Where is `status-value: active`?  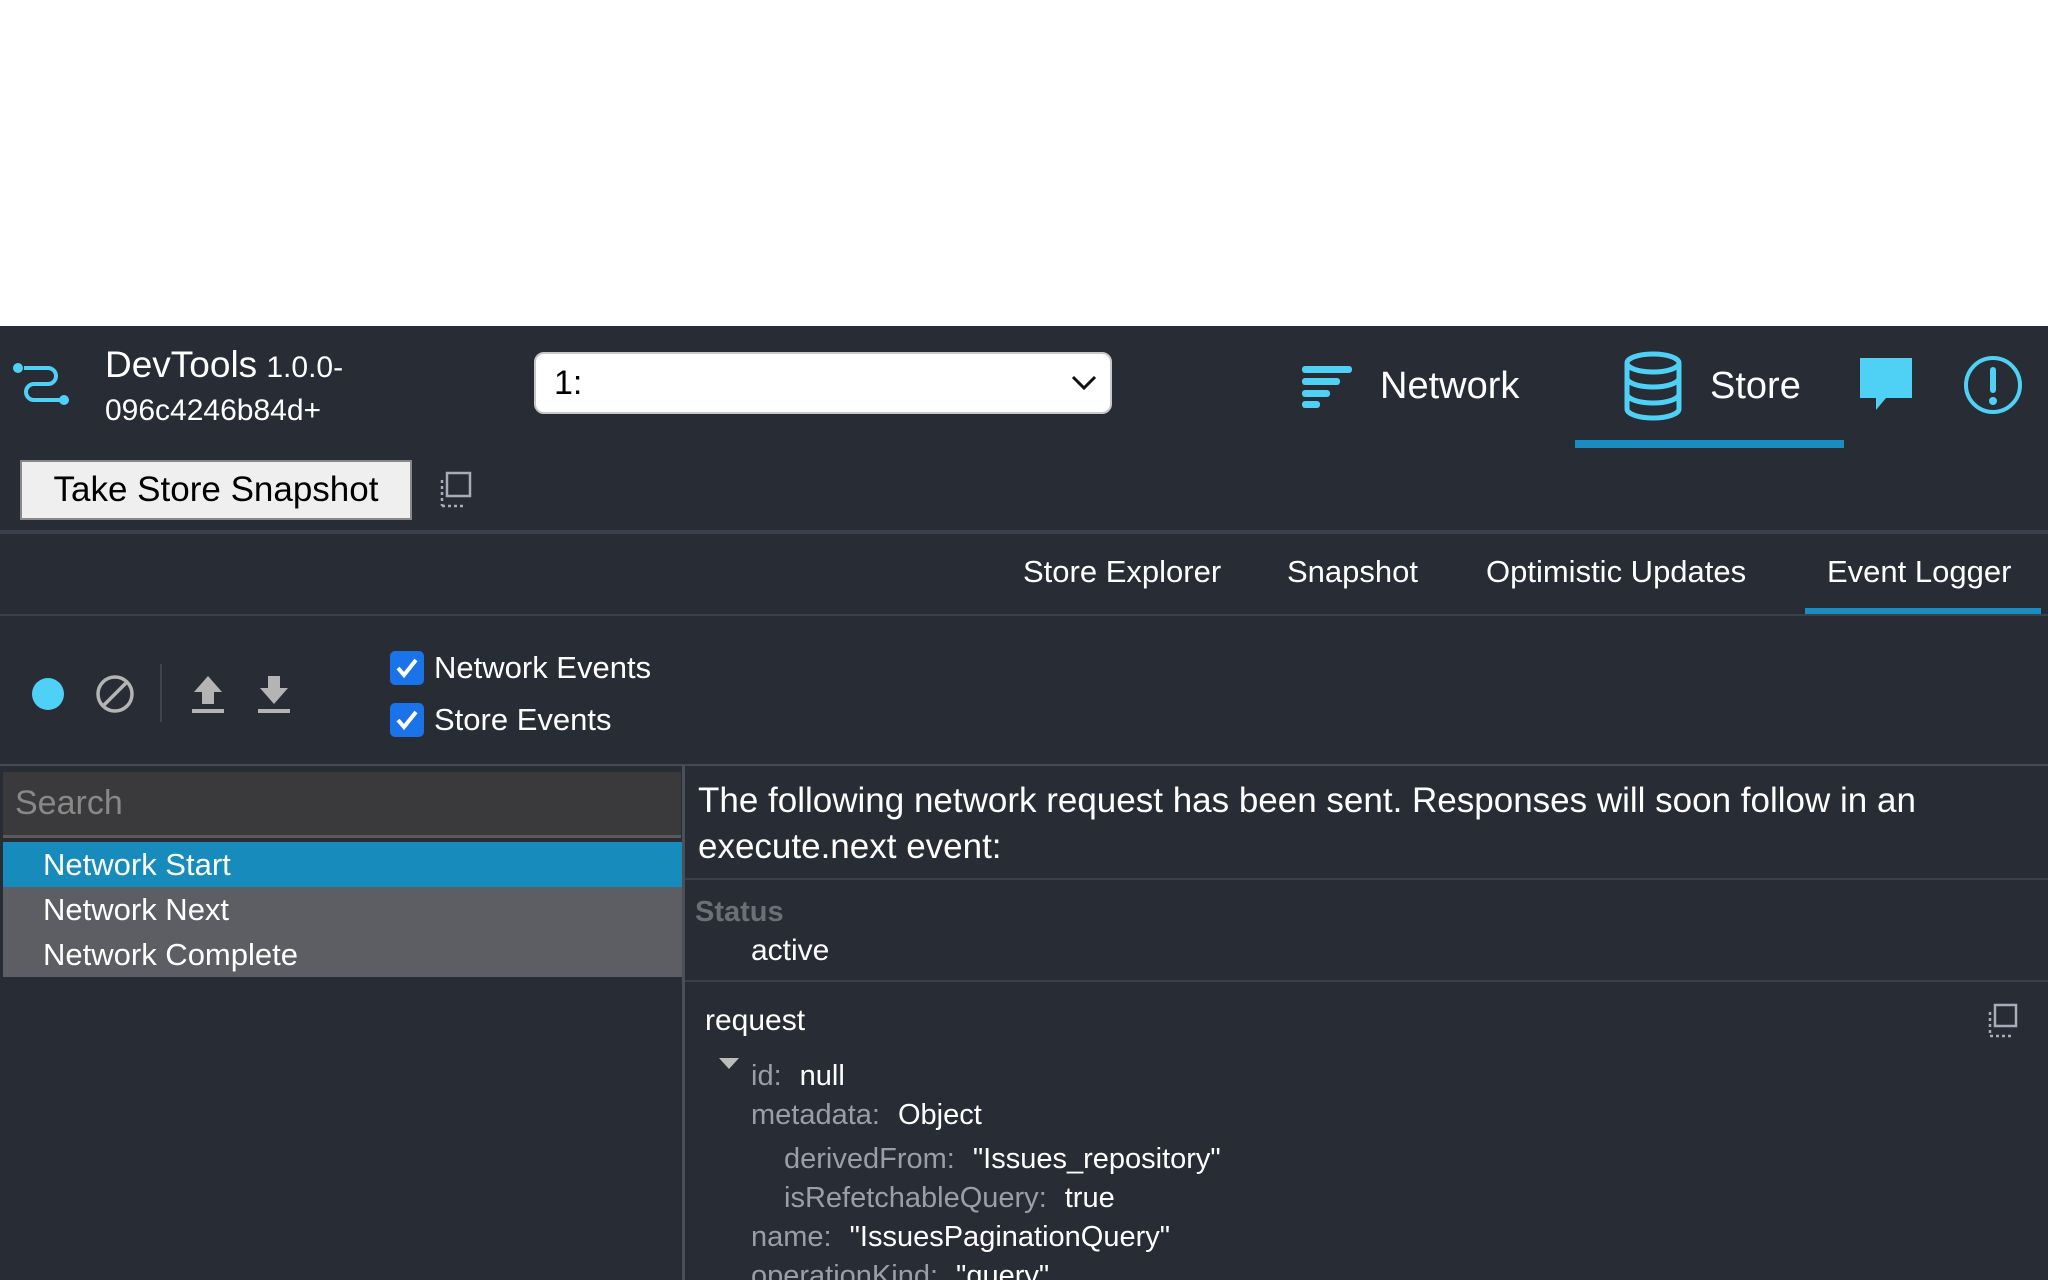
status-value: active is located at coordinates (790, 950).